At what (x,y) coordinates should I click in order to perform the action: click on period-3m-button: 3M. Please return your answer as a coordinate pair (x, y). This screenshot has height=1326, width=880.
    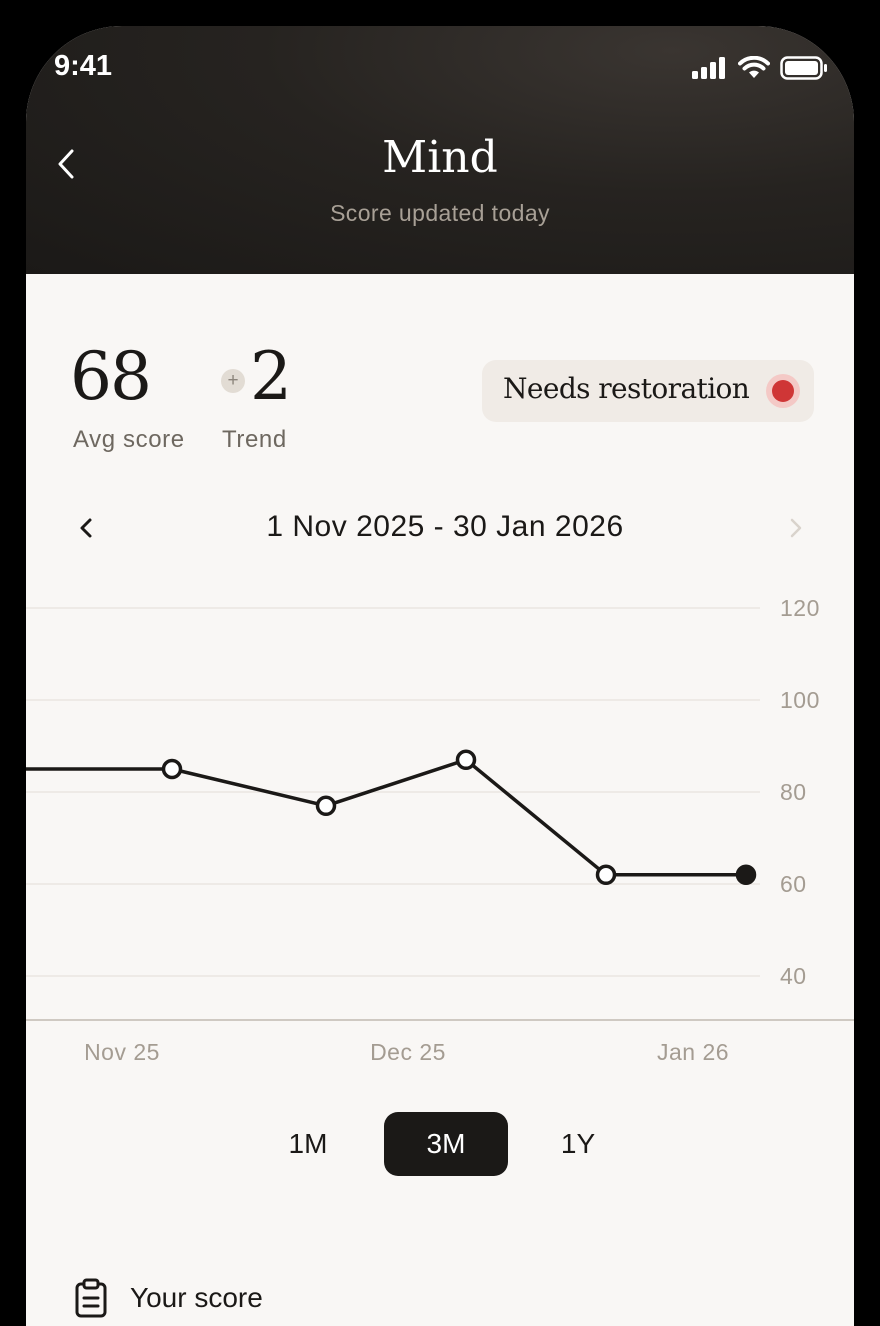
    Looking at the image, I should click on (446, 1144).